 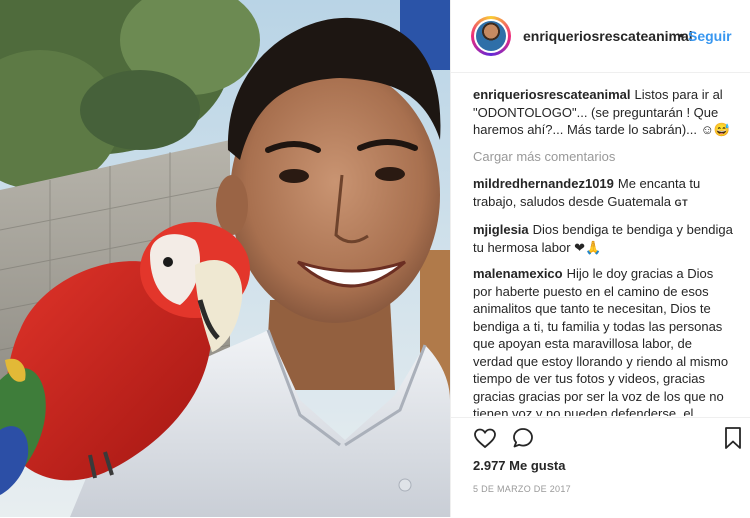 I want to click on follow-button: Seguir, so click(x=710, y=36).